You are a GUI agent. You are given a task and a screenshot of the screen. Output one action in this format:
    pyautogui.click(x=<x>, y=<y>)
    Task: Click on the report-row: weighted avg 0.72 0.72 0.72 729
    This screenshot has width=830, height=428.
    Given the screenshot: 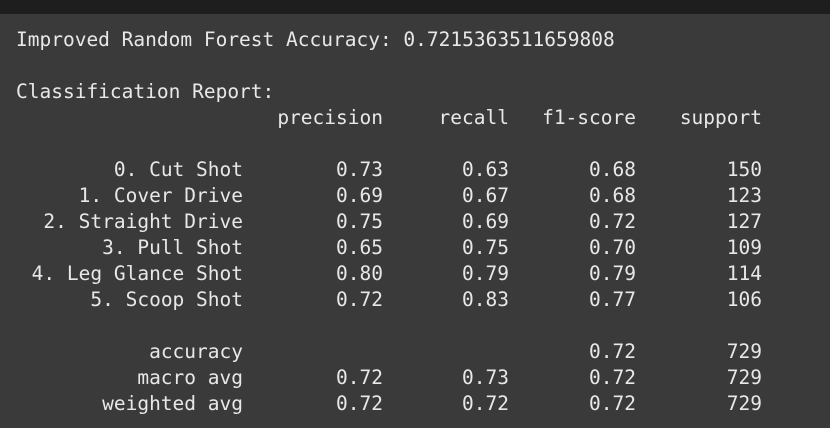 What is the action you would take?
    pyautogui.click(x=416, y=404)
    